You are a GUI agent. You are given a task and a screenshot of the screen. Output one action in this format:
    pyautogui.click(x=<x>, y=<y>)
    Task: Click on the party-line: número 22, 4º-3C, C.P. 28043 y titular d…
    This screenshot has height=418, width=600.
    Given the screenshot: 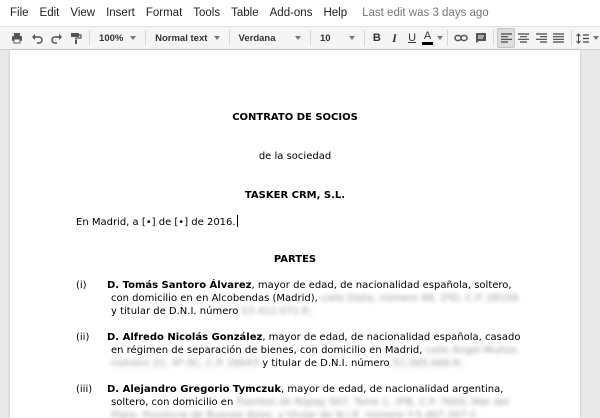 What is the action you would take?
    pyautogui.click(x=287, y=363)
    